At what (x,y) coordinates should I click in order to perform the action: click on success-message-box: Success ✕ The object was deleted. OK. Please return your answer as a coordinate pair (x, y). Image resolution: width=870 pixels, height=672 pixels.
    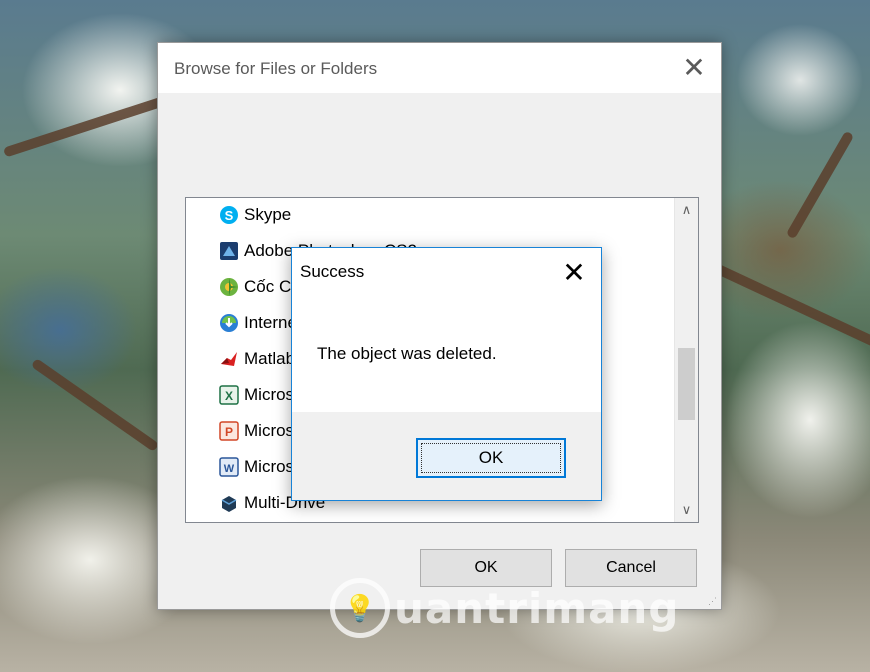
    Looking at the image, I should click on (446, 374).